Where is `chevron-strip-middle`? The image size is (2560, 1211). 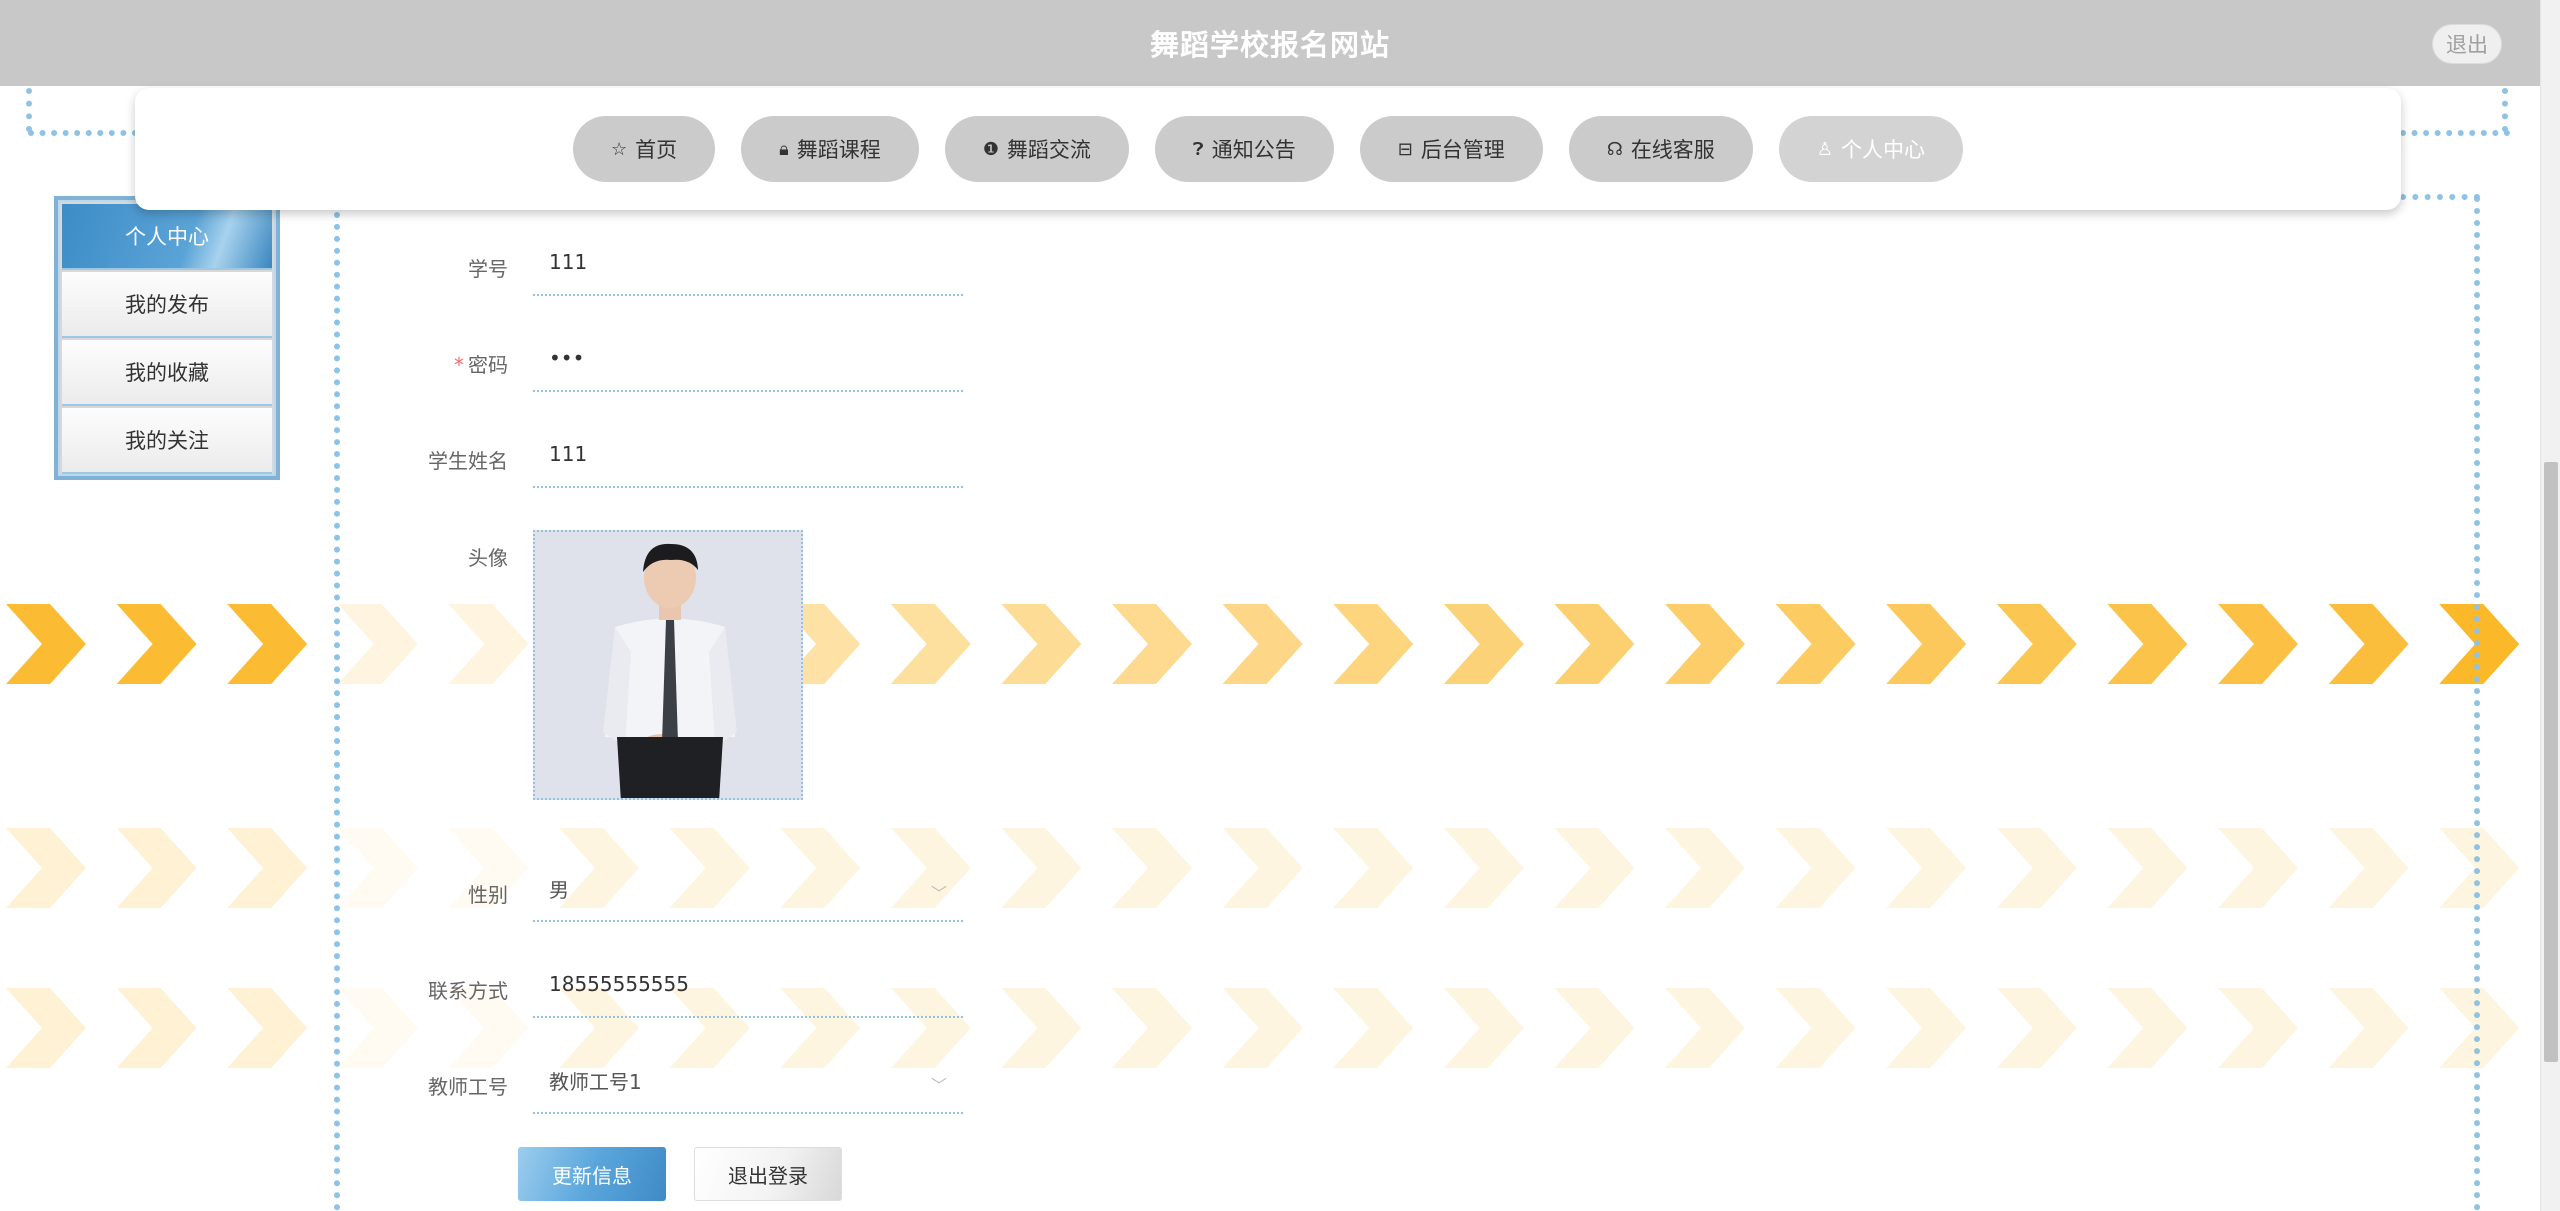
chevron-strip-middle is located at coordinates (1270, 868).